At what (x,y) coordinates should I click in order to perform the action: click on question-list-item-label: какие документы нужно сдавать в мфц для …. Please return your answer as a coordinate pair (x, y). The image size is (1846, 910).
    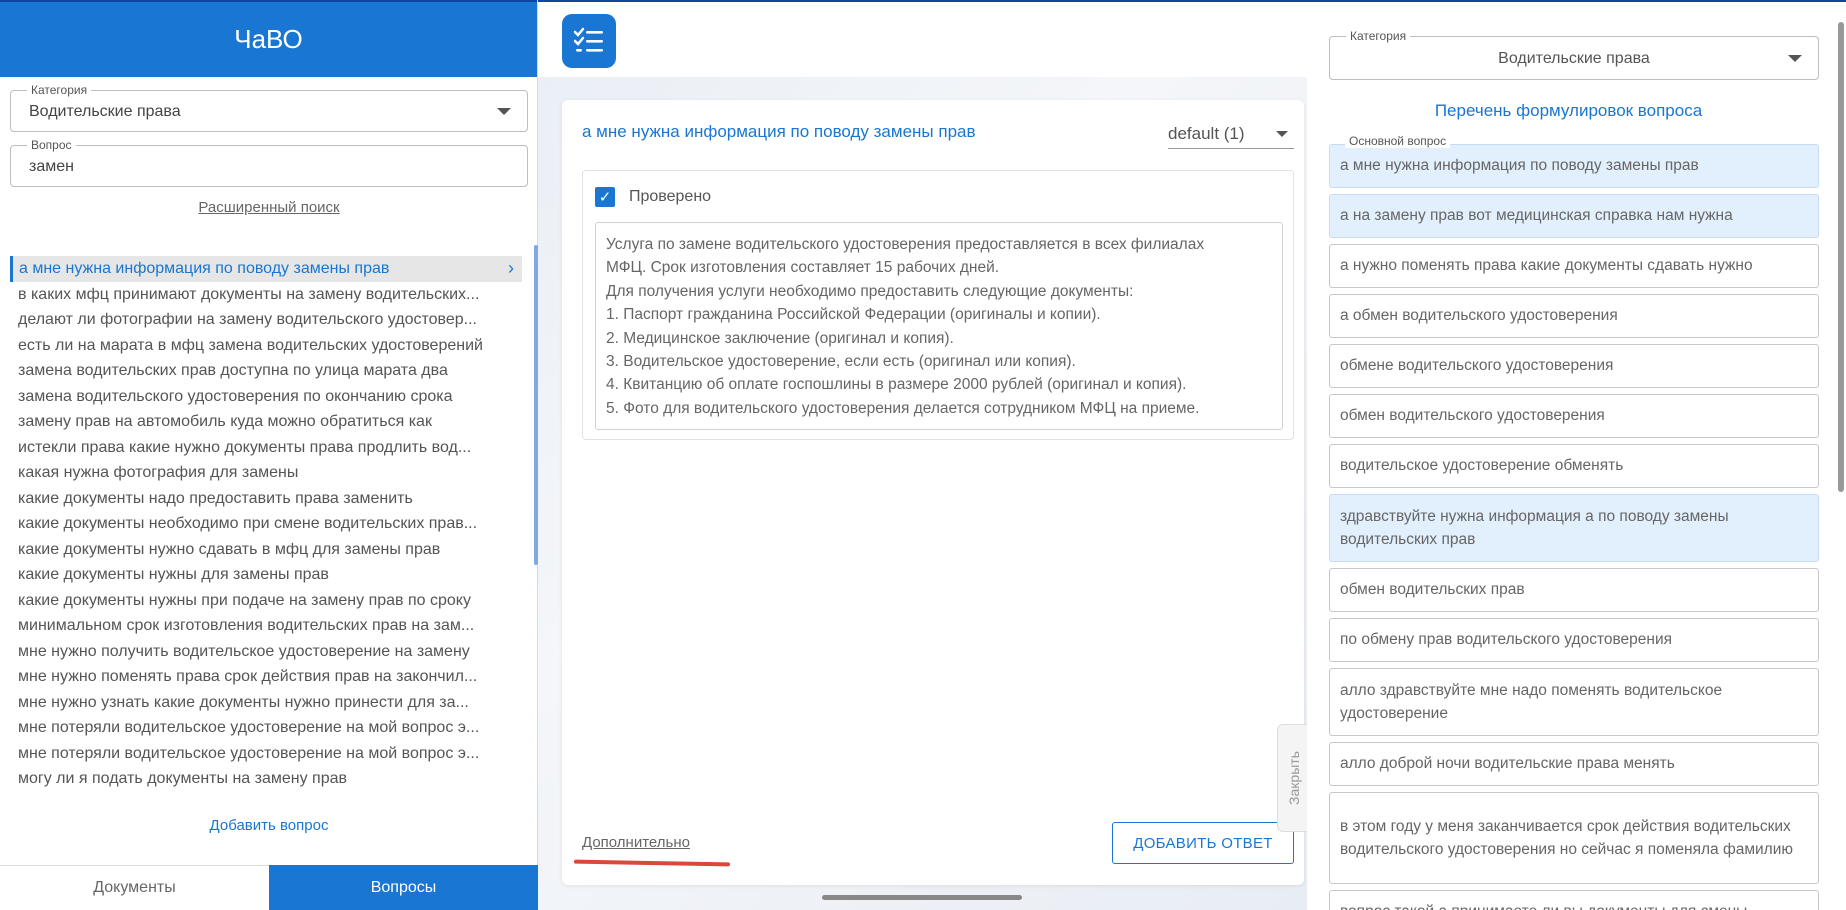
    Looking at the image, I should click on (229, 549).